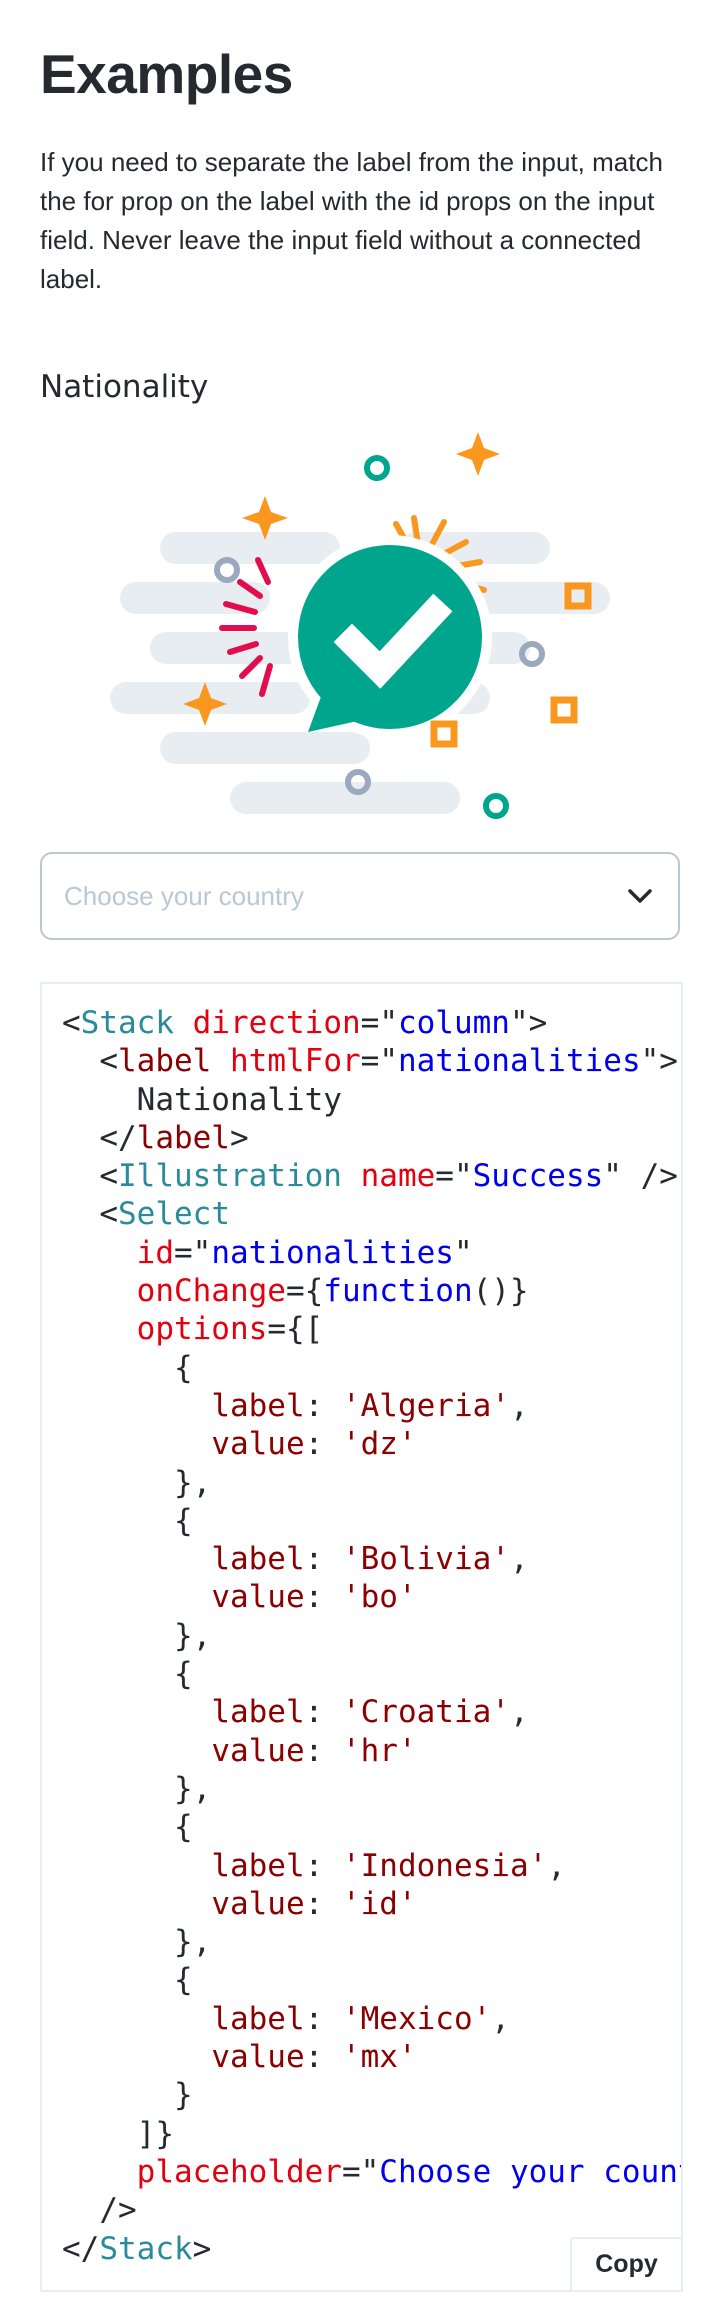 This screenshot has width=718, height=2313. Describe the element at coordinates (314, 1444) in the screenshot. I see `code-line: value: 'dz'` at that location.